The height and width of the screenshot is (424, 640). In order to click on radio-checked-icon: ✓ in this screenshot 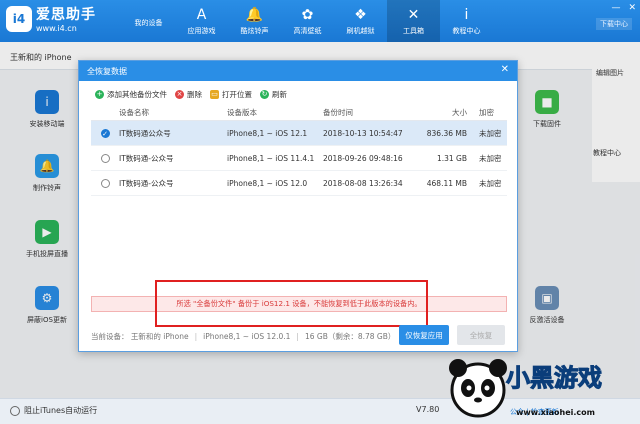, I will do `click(105, 133)`.